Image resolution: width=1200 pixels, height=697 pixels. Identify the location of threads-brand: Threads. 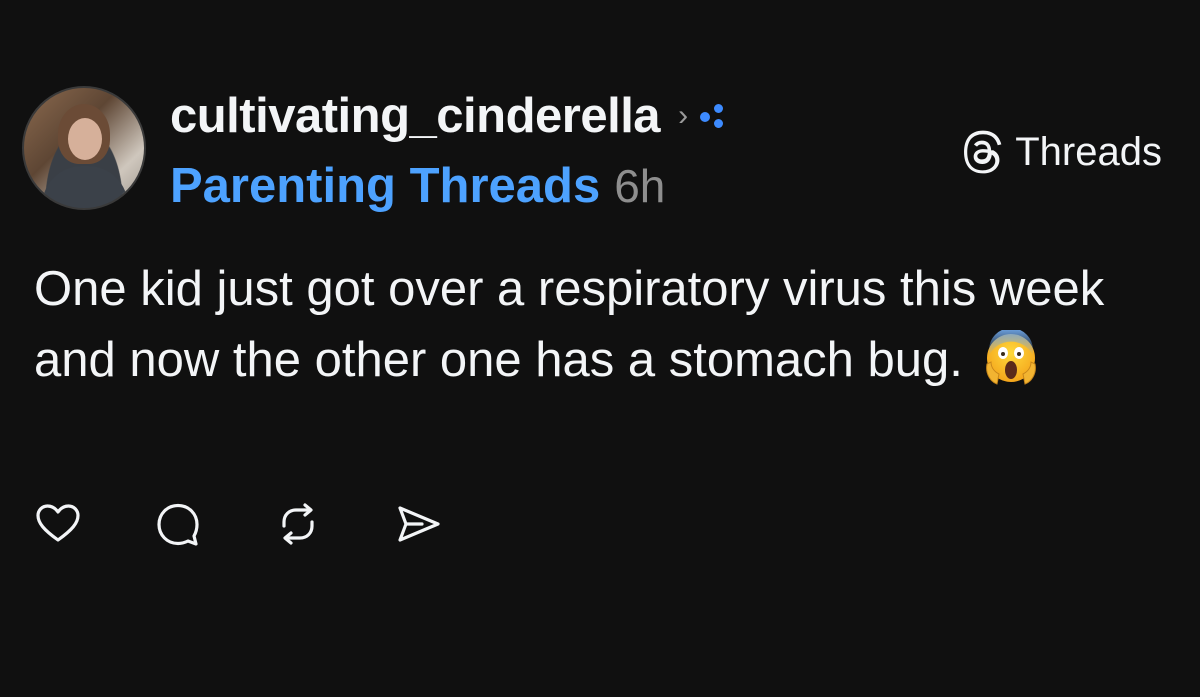
(1061, 152).